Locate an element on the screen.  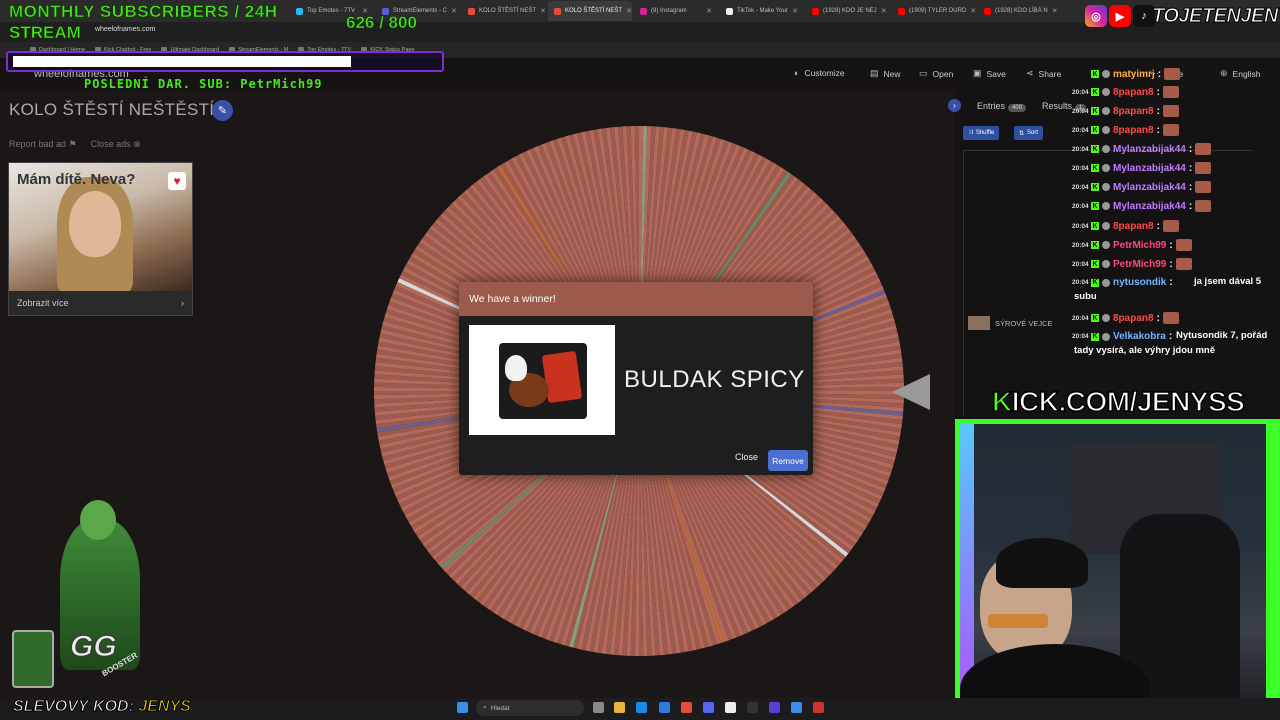
overlay-last-donation: POSLEDNÍ DAR. SUB: PetrMich99 is located at coordinates (203, 84).